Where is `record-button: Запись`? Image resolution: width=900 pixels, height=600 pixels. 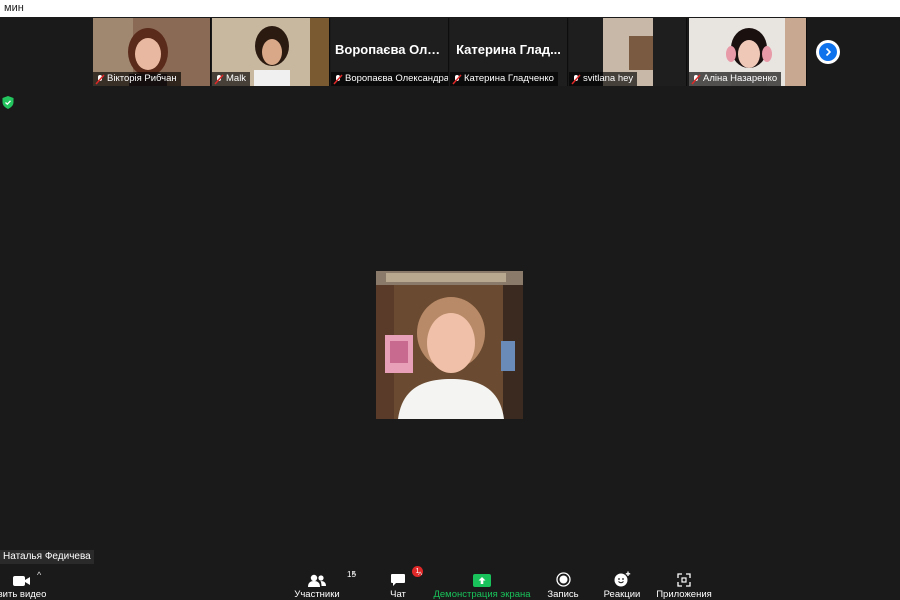
record-button: Запись is located at coordinates (563, 582).